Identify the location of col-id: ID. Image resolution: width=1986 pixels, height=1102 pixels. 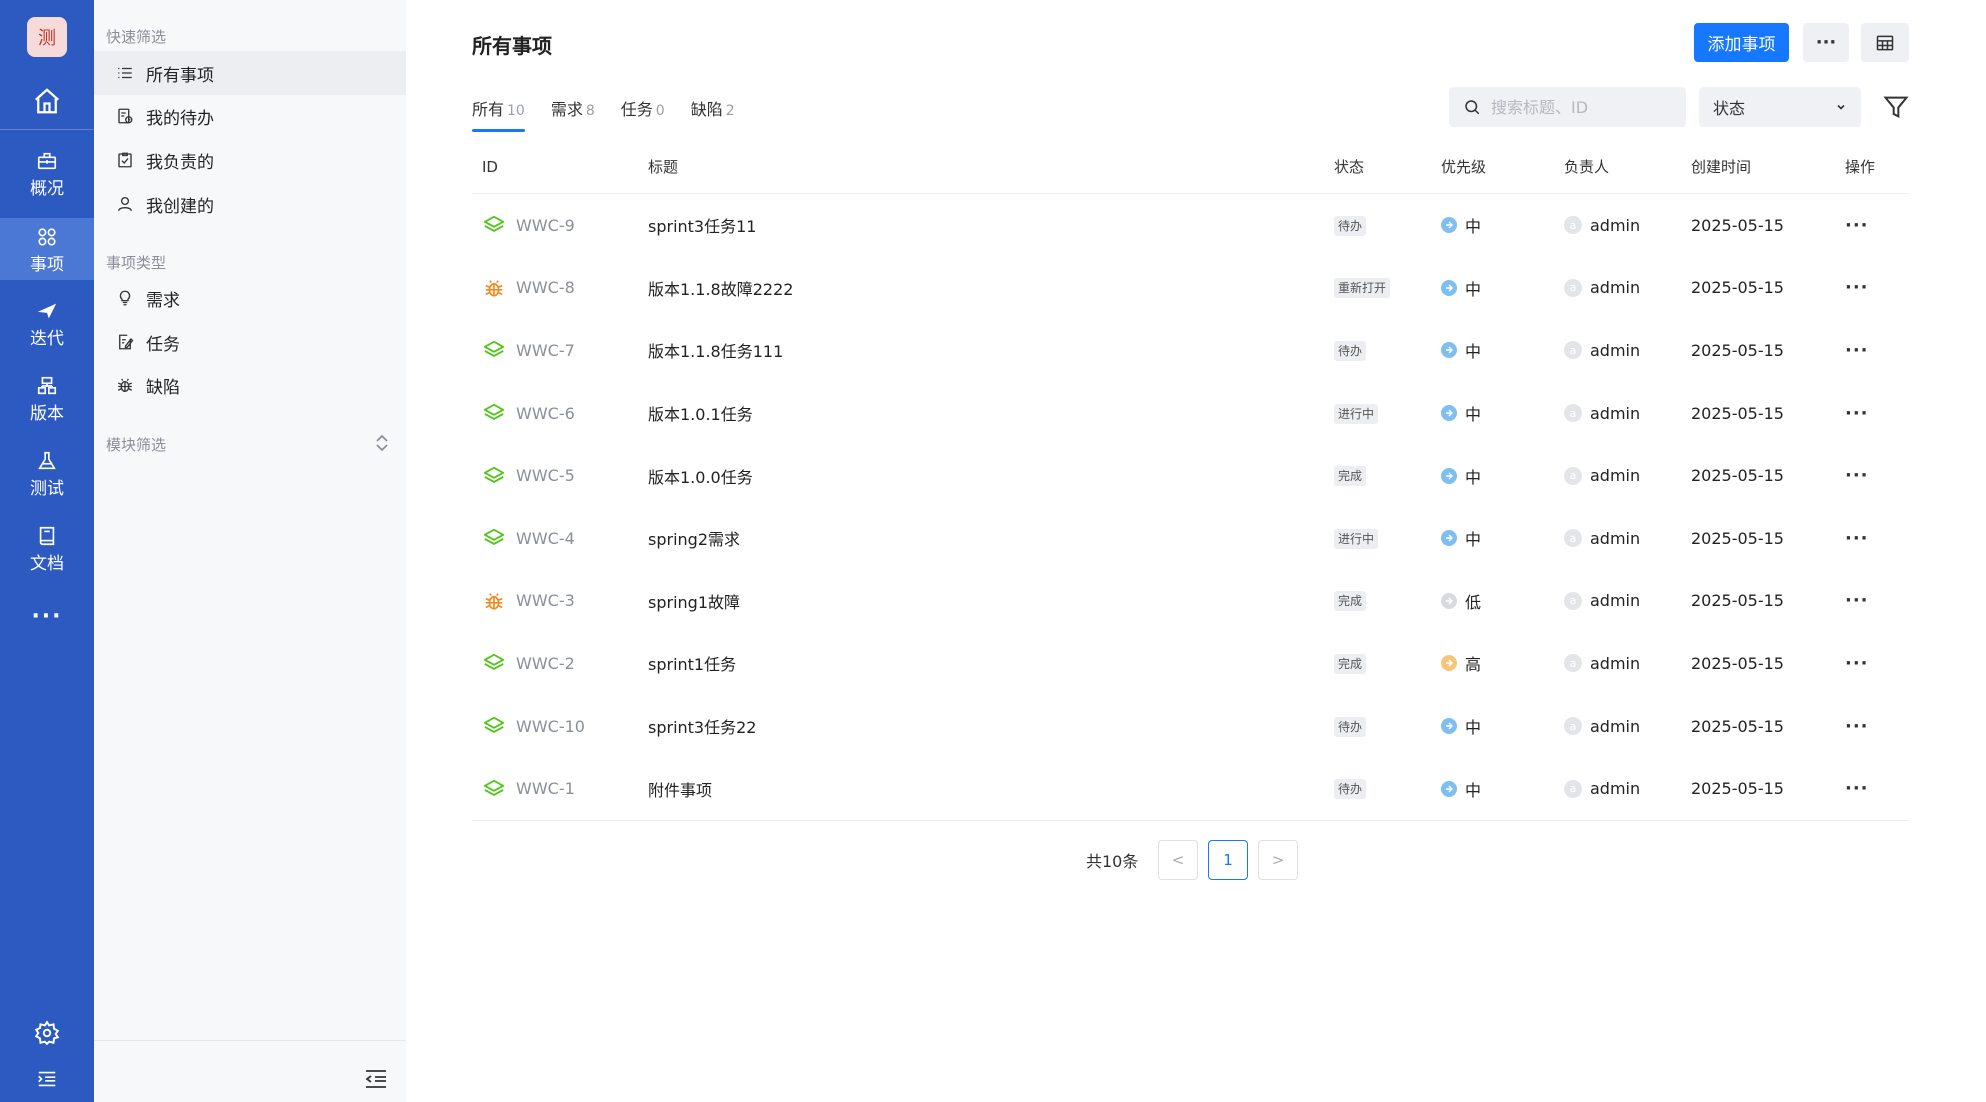
(490, 166).